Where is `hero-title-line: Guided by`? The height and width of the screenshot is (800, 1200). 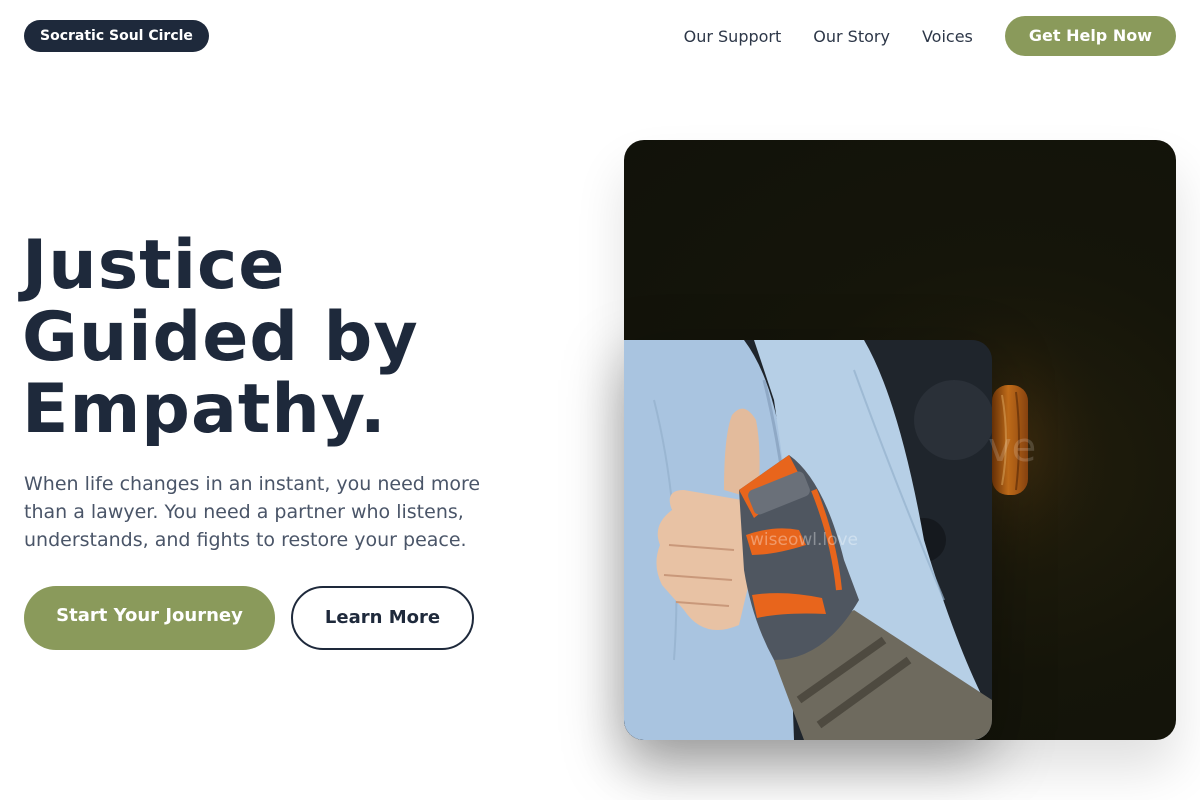
hero-title-line: Guided by is located at coordinates (220, 337).